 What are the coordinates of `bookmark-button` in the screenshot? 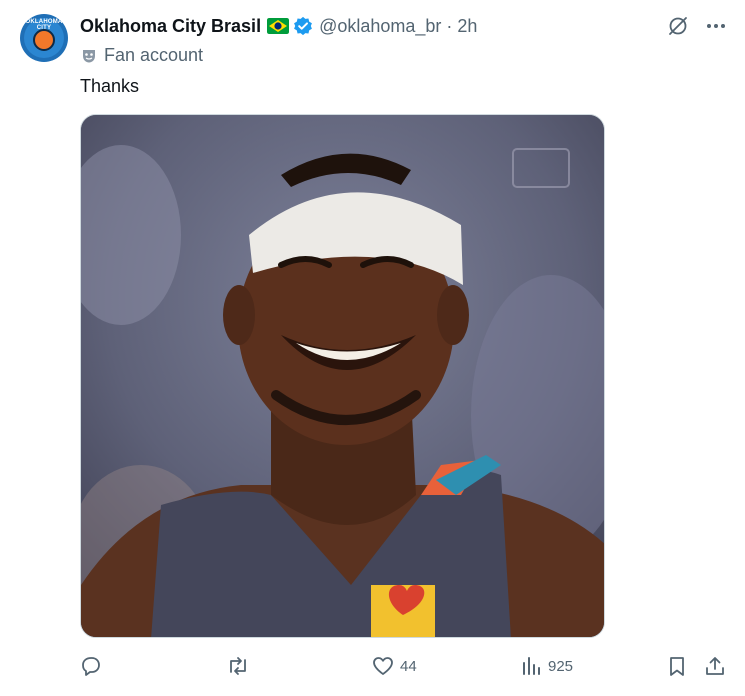 It's located at (677, 666).